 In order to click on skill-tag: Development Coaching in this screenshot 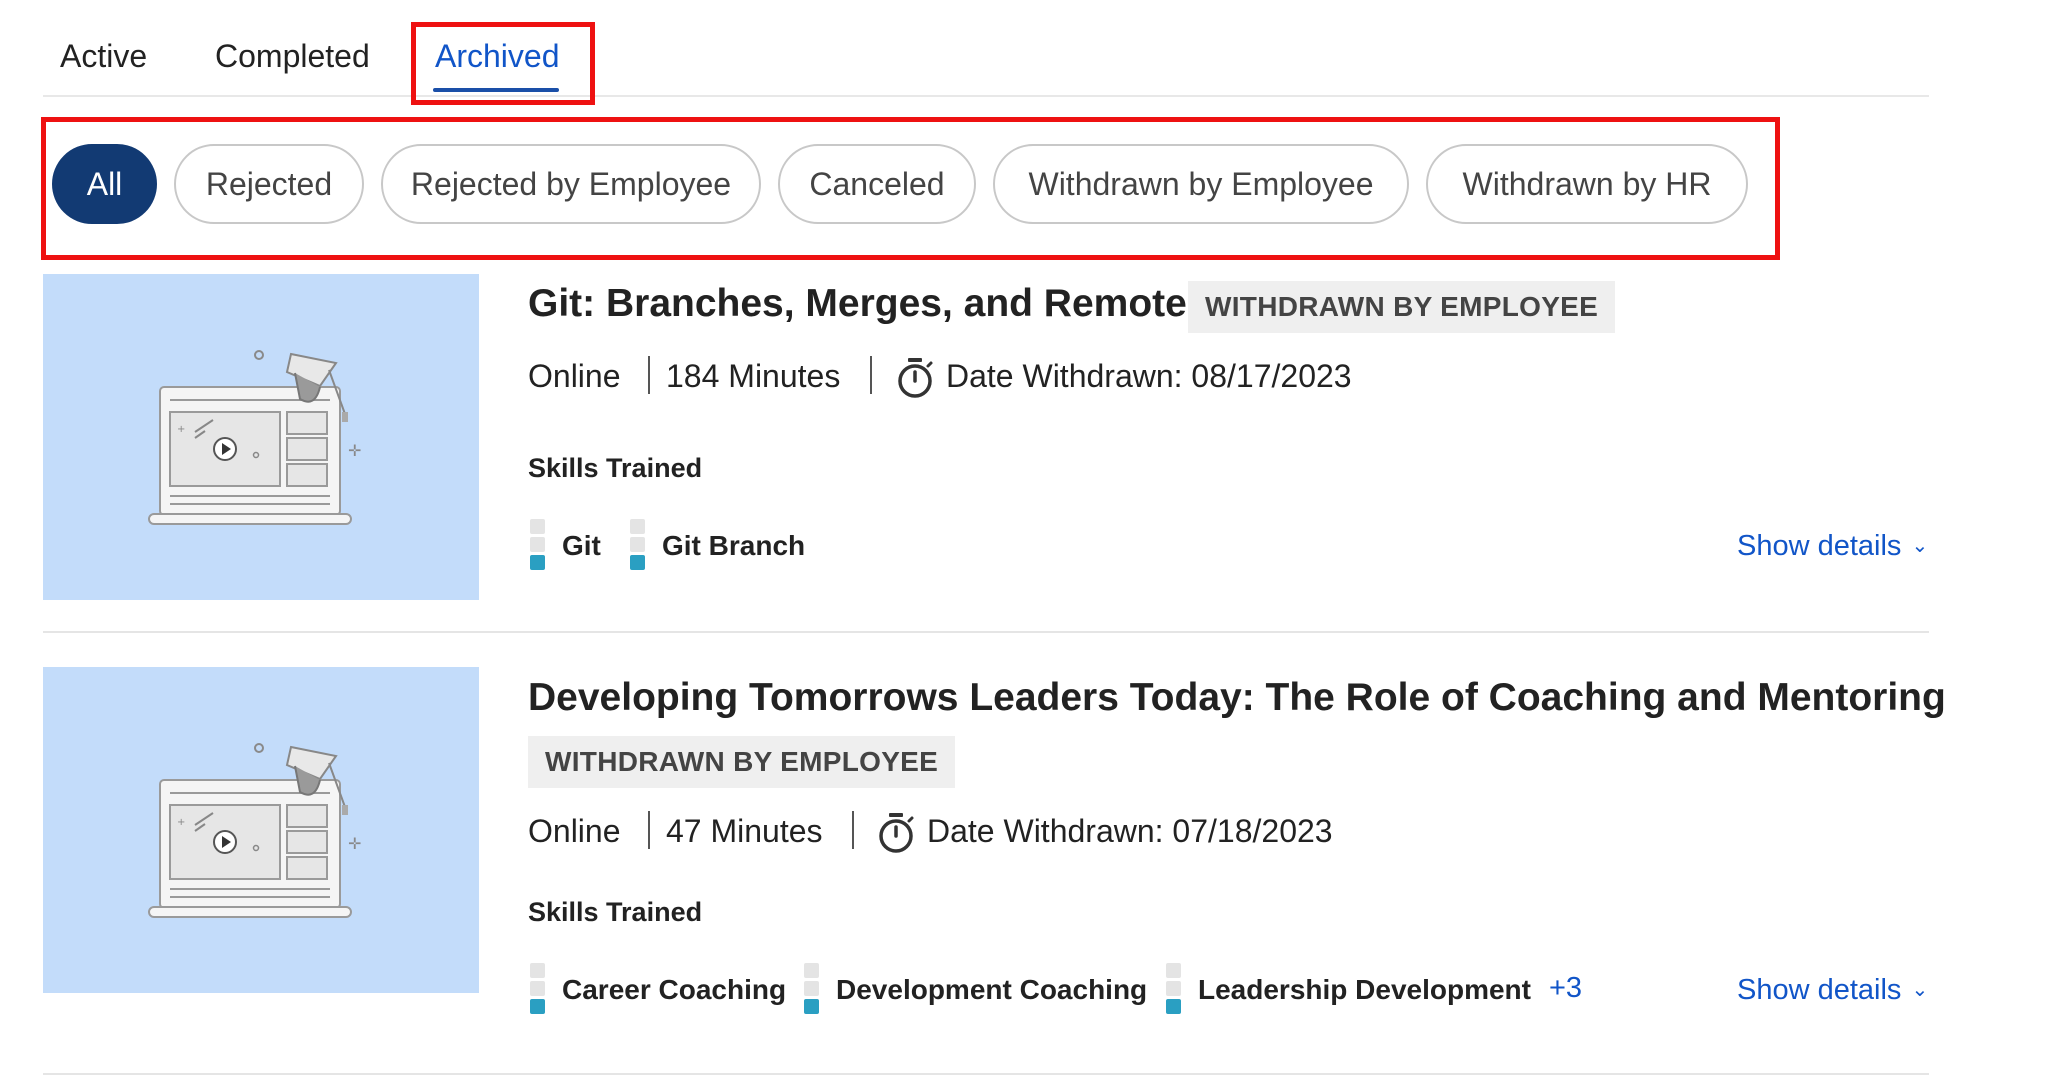, I will do `click(992, 989)`.